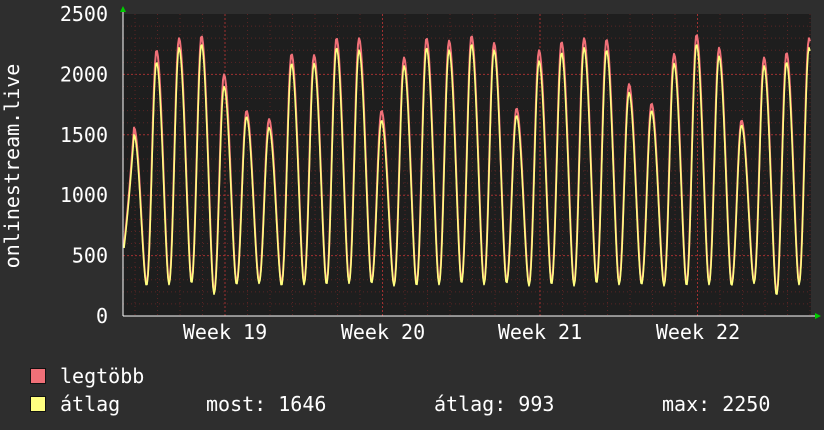 The height and width of the screenshot is (430, 824). What do you see at coordinates (84, 74) in the screenshot?
I see `y-tick-label: 2000` at bounding box center [84, 74].